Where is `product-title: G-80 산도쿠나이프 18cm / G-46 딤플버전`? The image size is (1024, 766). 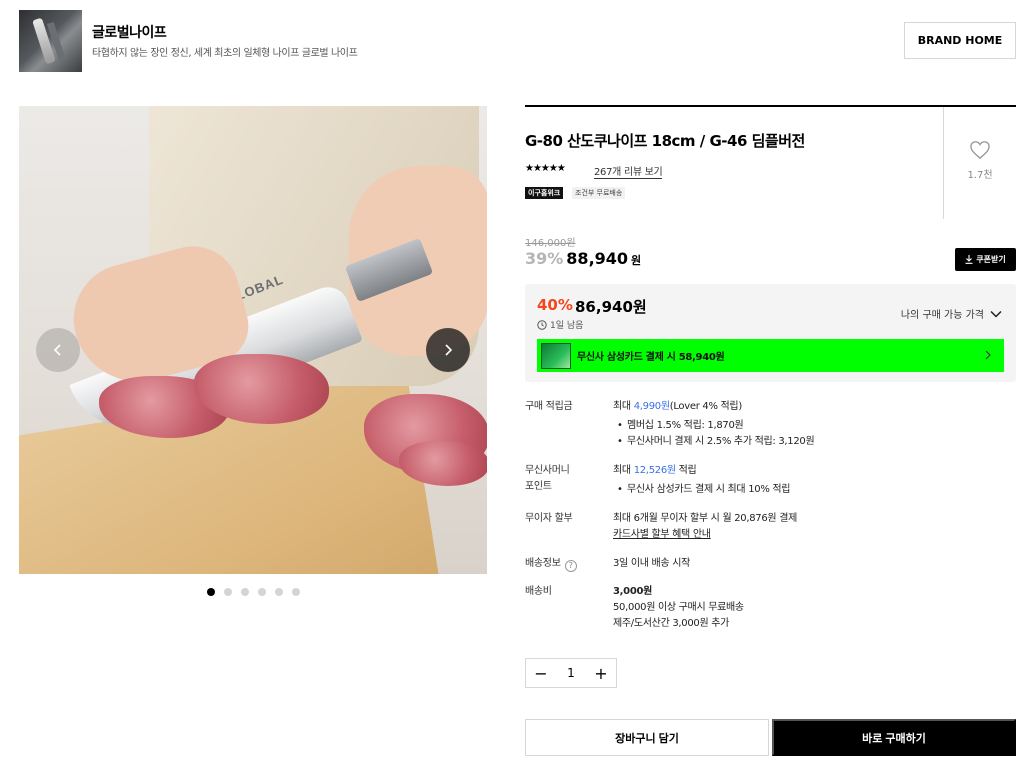 product-title: G-80 산도쿠나이프 18cm / G-46 딤플버전 is located at coordinates (665, 141).